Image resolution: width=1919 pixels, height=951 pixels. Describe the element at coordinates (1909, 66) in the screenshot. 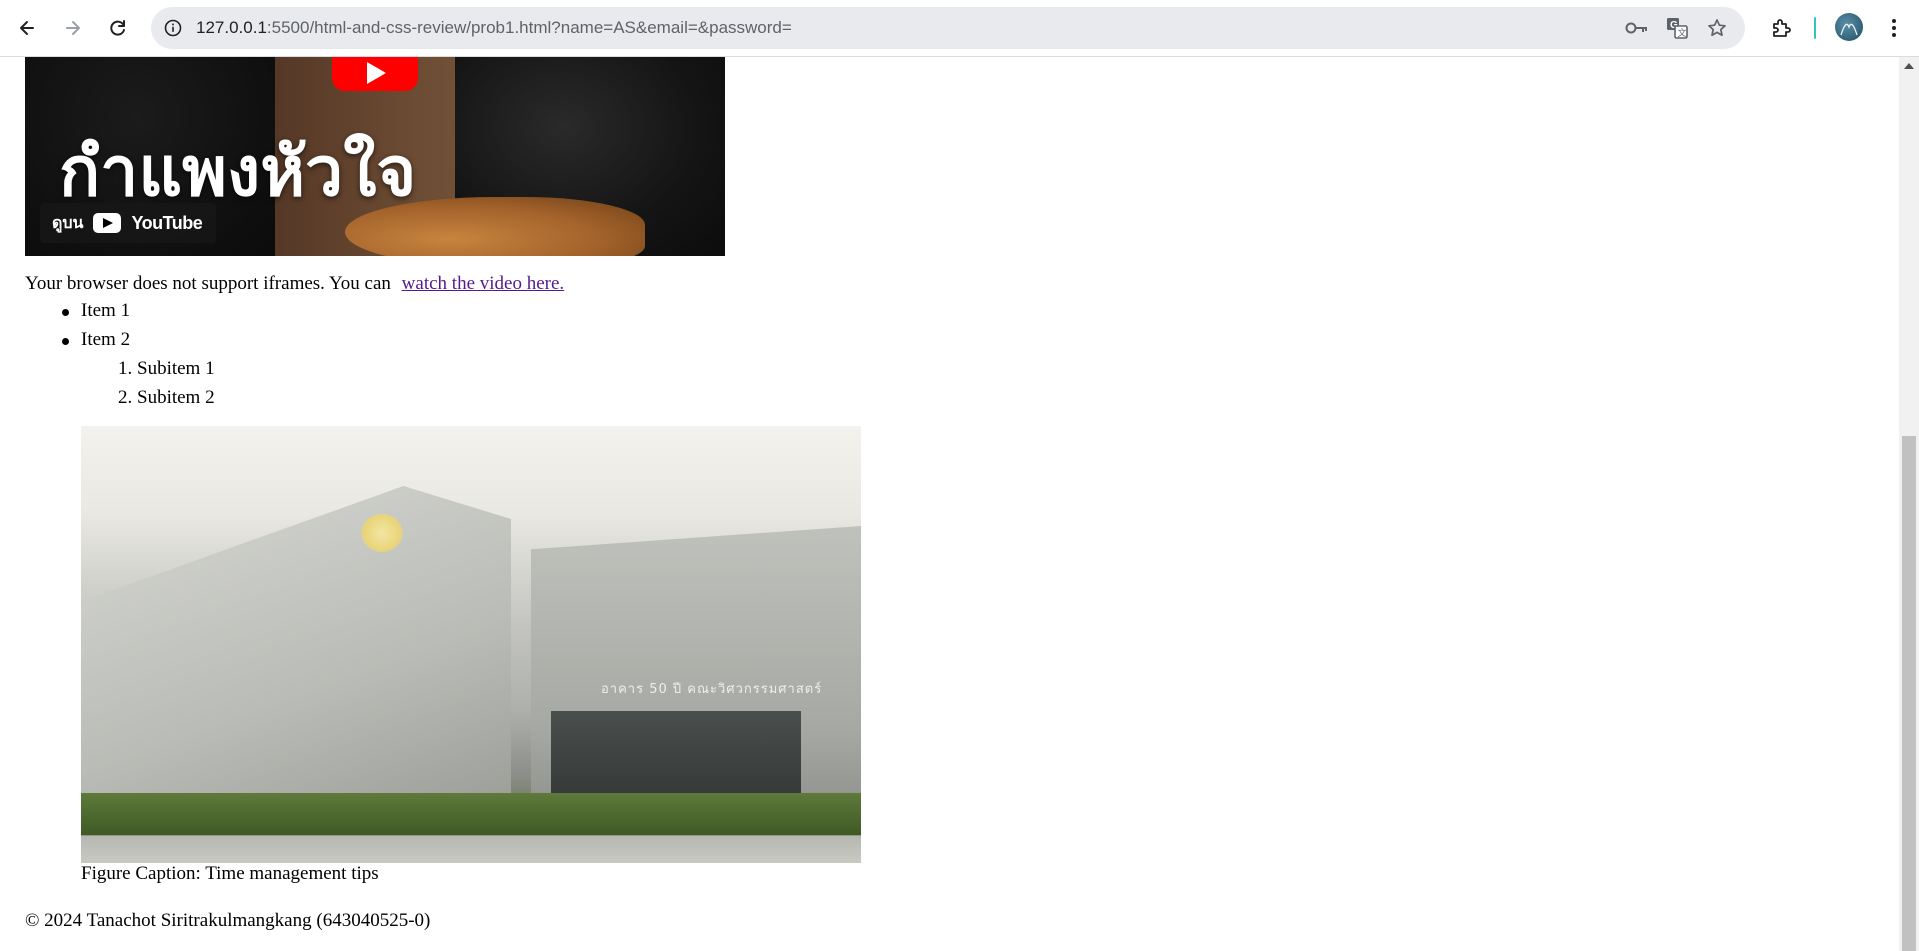

I see `scroll-up-arrow-icon` at that location.